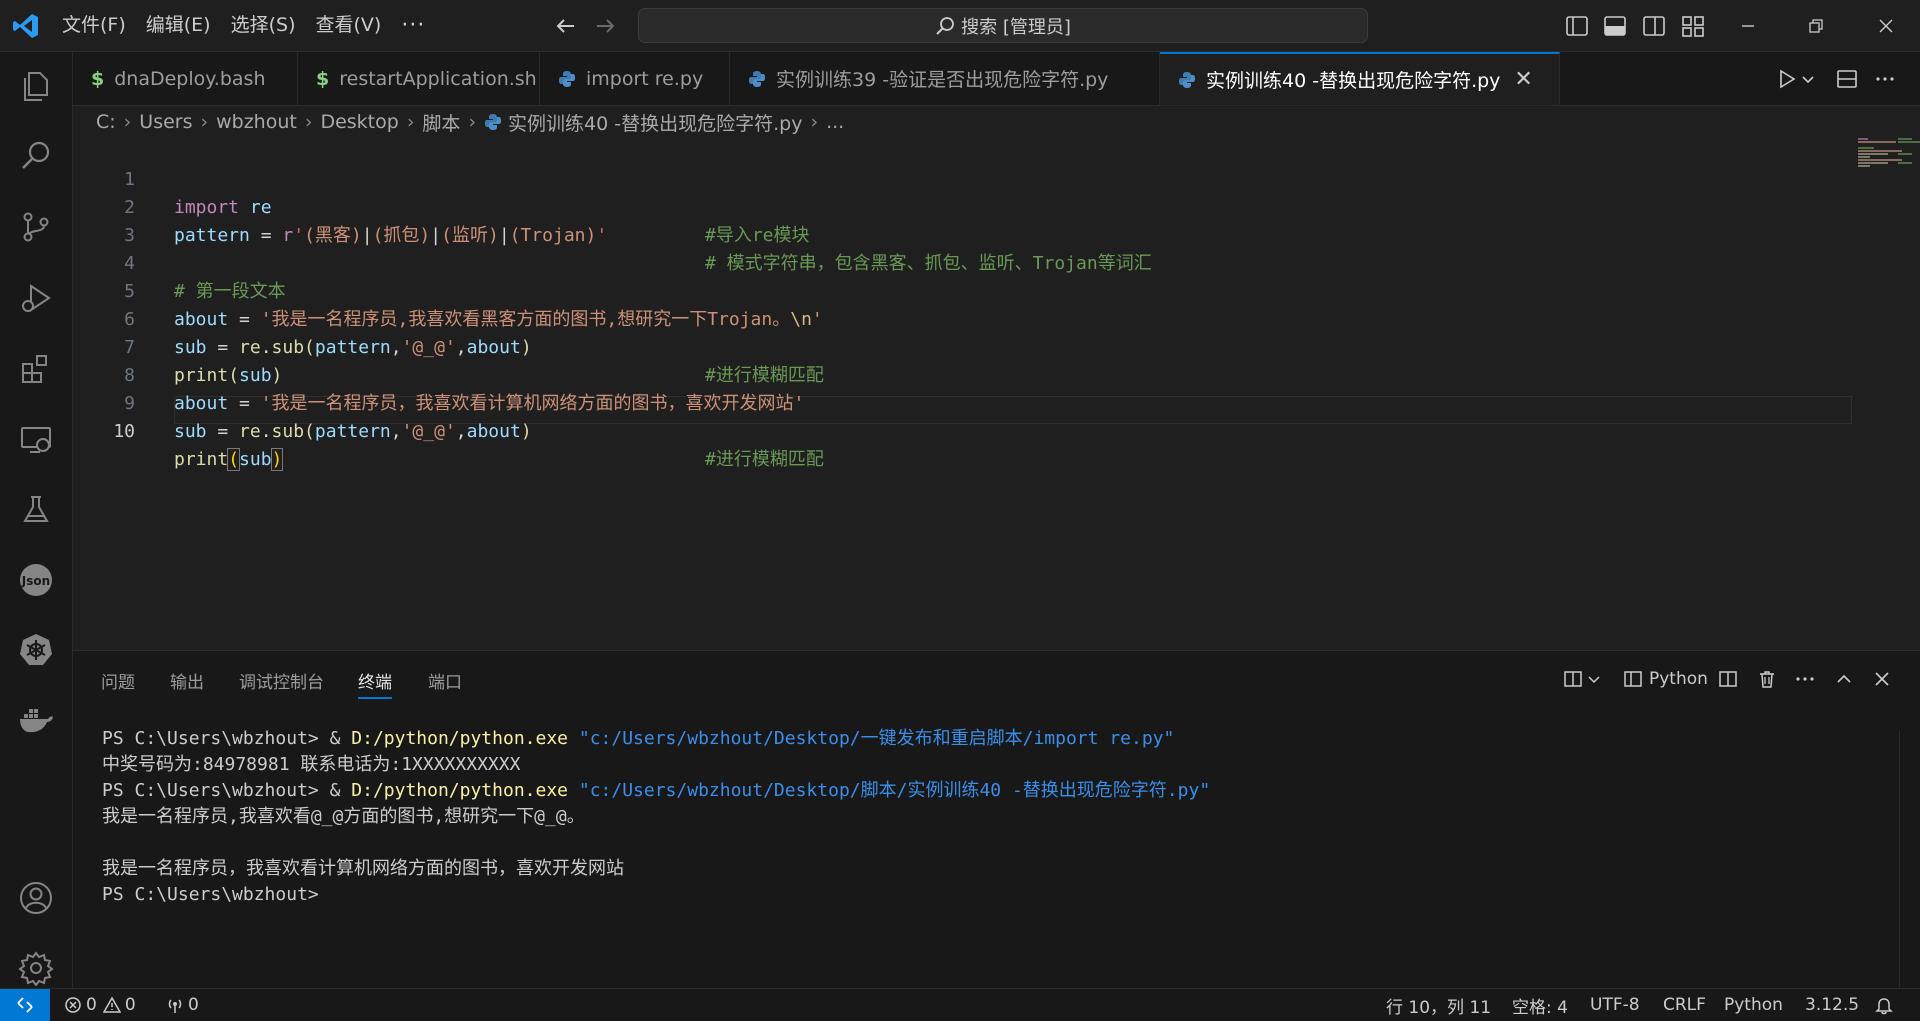  I want to click on chevron-down-icon, so click(1594, 680).